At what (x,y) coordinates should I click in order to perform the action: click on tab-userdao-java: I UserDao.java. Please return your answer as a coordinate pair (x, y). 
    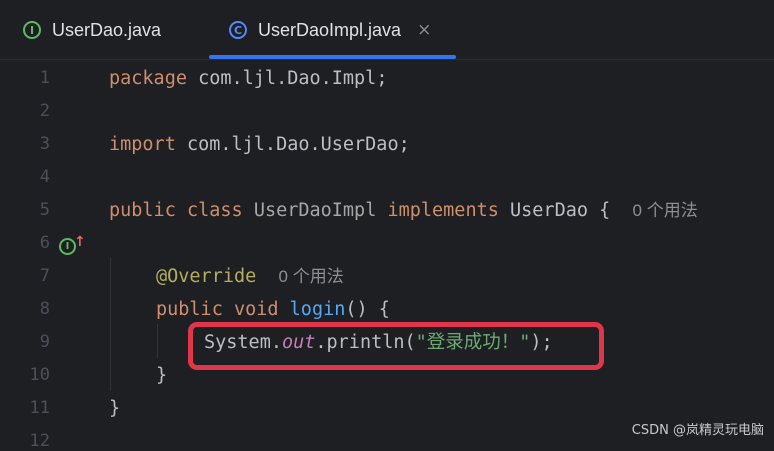
    Looking at the image, I should click on (92, 30).